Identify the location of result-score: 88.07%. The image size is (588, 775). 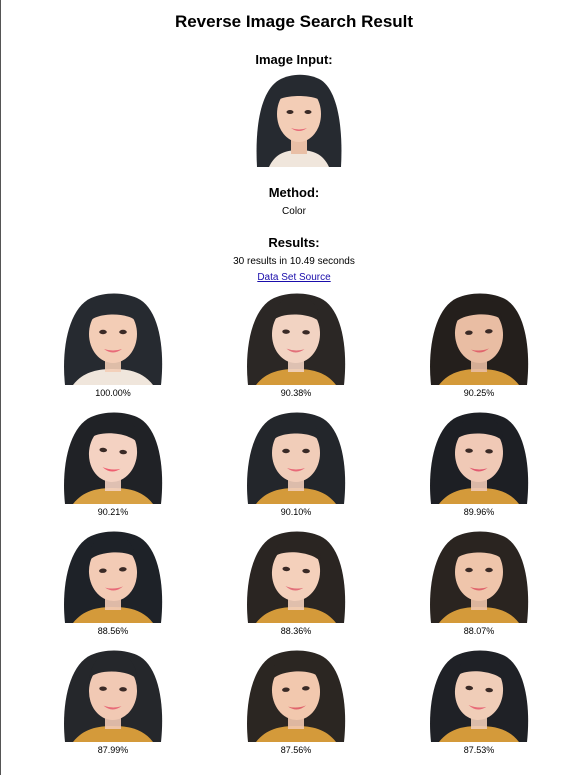
(479, 631).